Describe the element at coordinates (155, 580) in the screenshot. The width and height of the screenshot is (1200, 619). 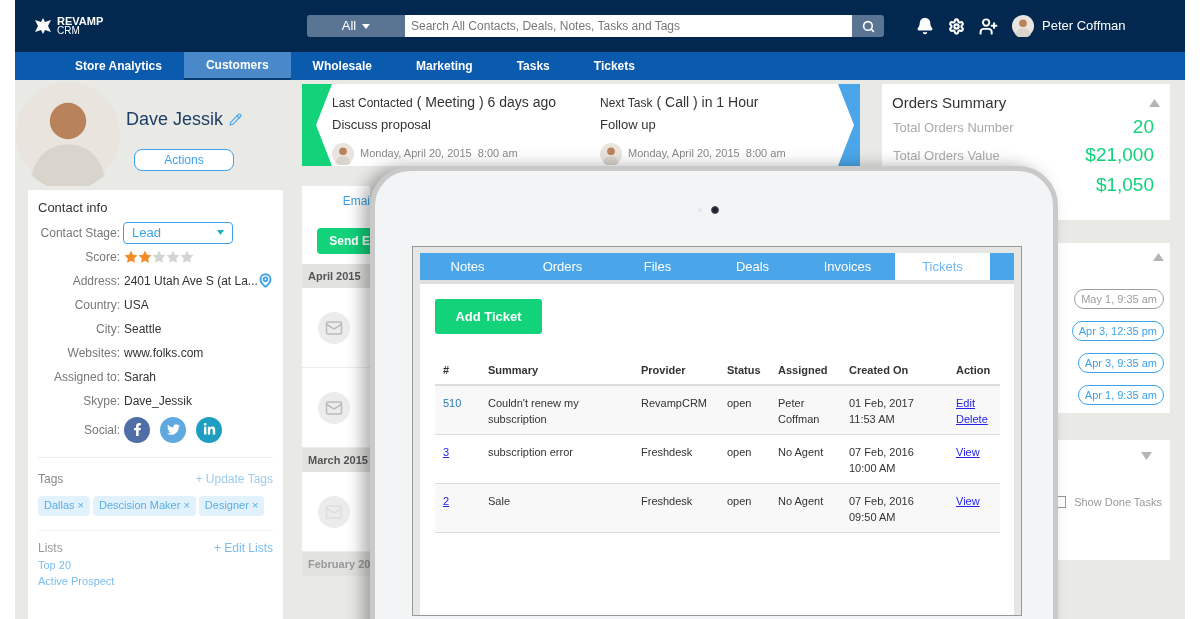
I see `list-item: Active Prospect` at that location.